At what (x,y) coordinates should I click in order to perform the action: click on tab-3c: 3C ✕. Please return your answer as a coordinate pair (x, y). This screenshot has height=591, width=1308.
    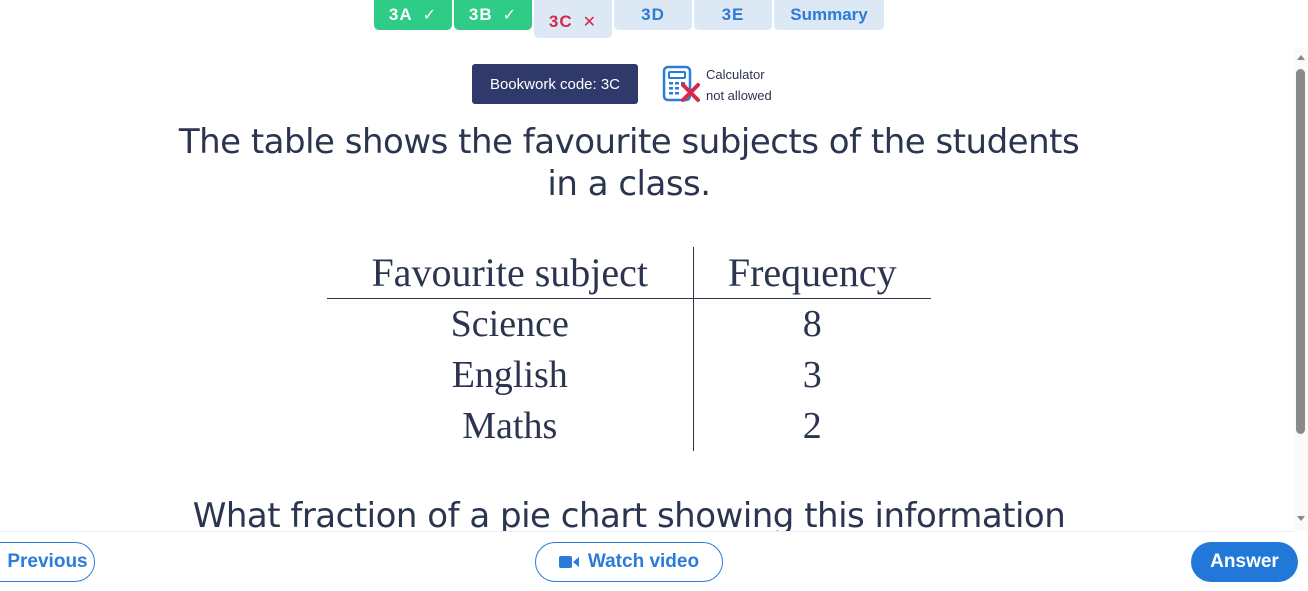
    Looking at the image, I should click on (573, 19).